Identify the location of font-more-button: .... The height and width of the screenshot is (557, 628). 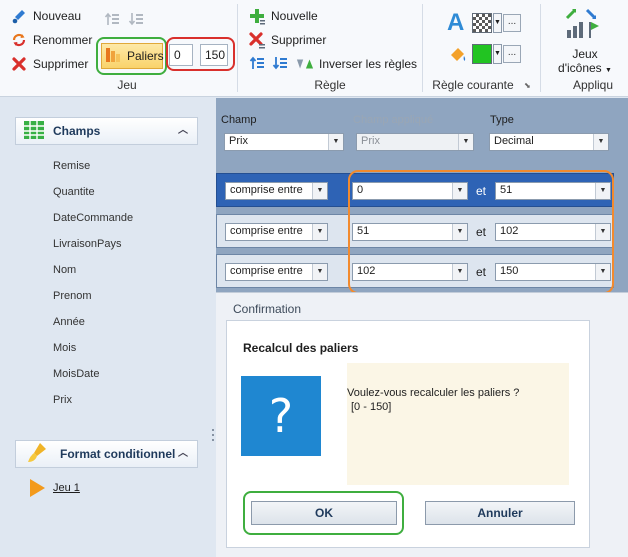
(512, 23).